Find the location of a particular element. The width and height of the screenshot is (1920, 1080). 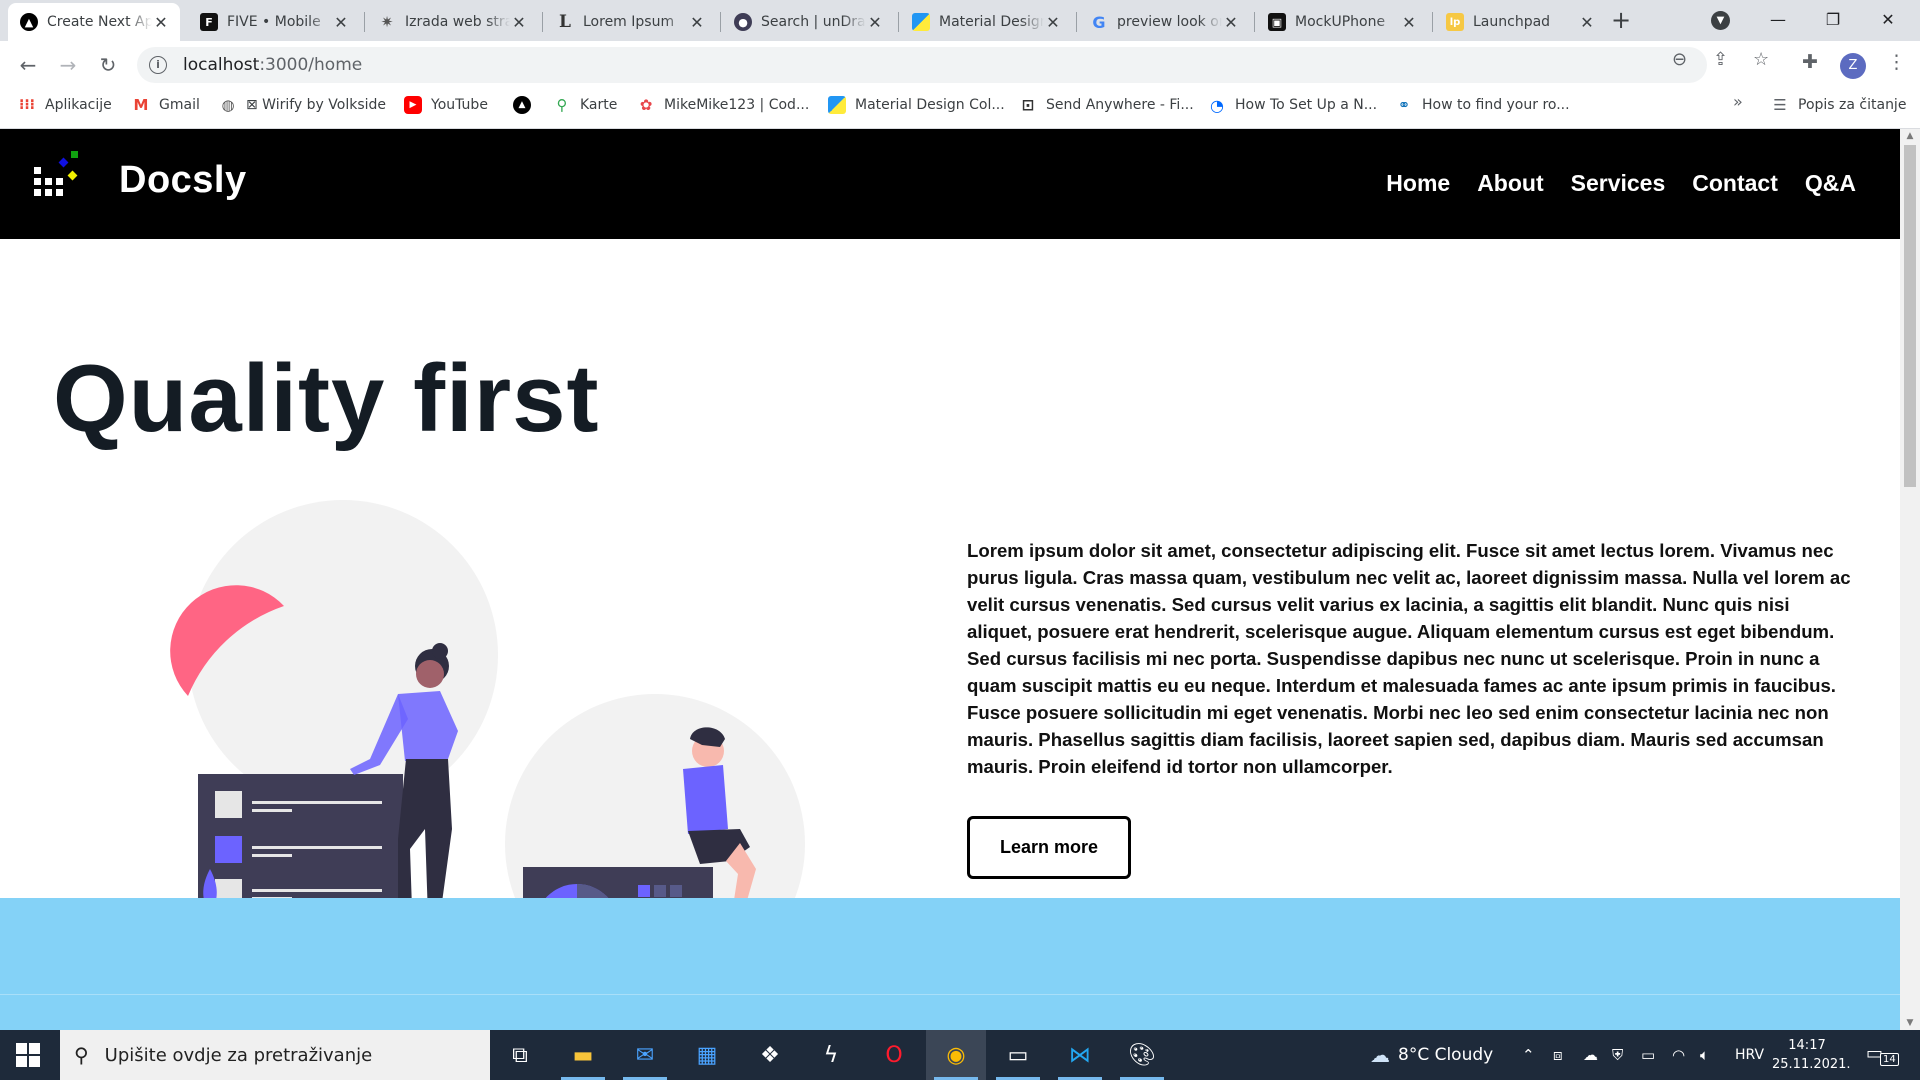

tab-material-design: Material Design ✕ is located at coordinates (986, 22).